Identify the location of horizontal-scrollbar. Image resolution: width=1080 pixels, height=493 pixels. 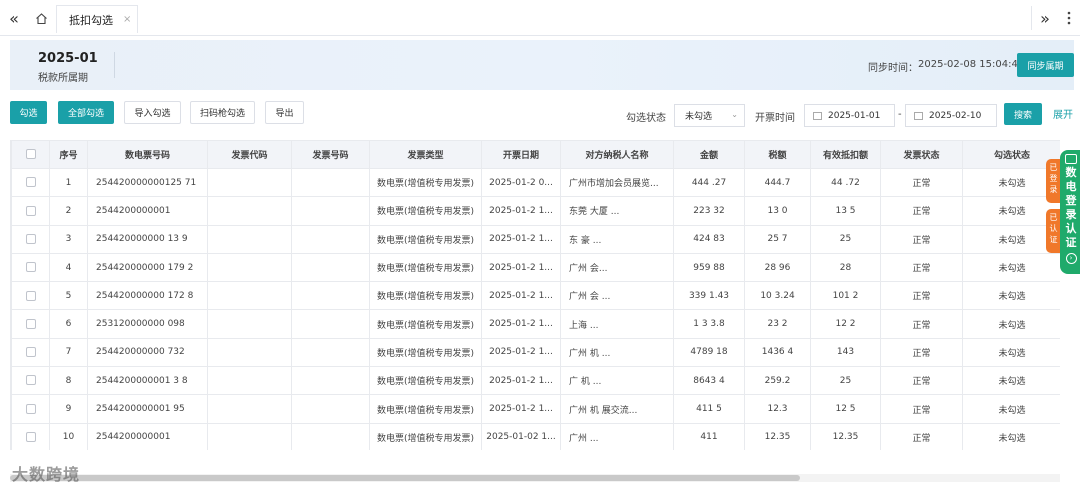
(535, 478).